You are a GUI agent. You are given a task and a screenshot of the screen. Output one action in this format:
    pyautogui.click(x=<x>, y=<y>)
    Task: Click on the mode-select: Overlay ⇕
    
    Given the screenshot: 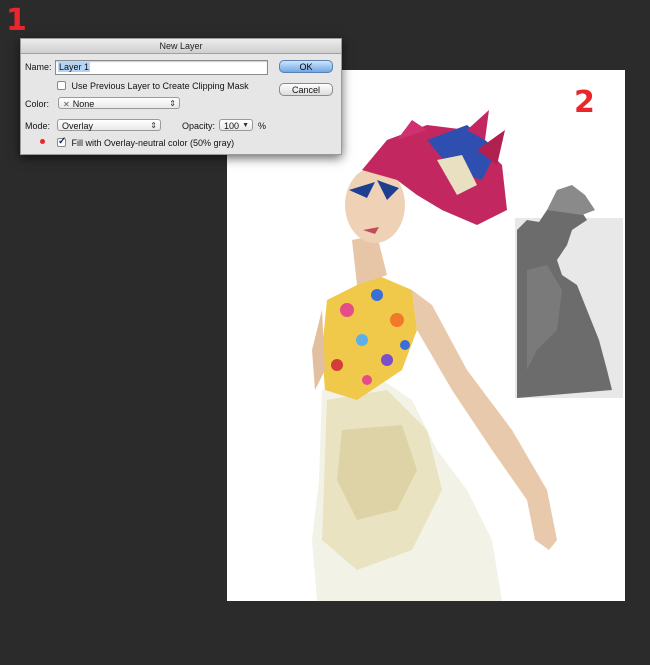 What is the action you would take?
    pyautogui.click(x=109, y=125)
    